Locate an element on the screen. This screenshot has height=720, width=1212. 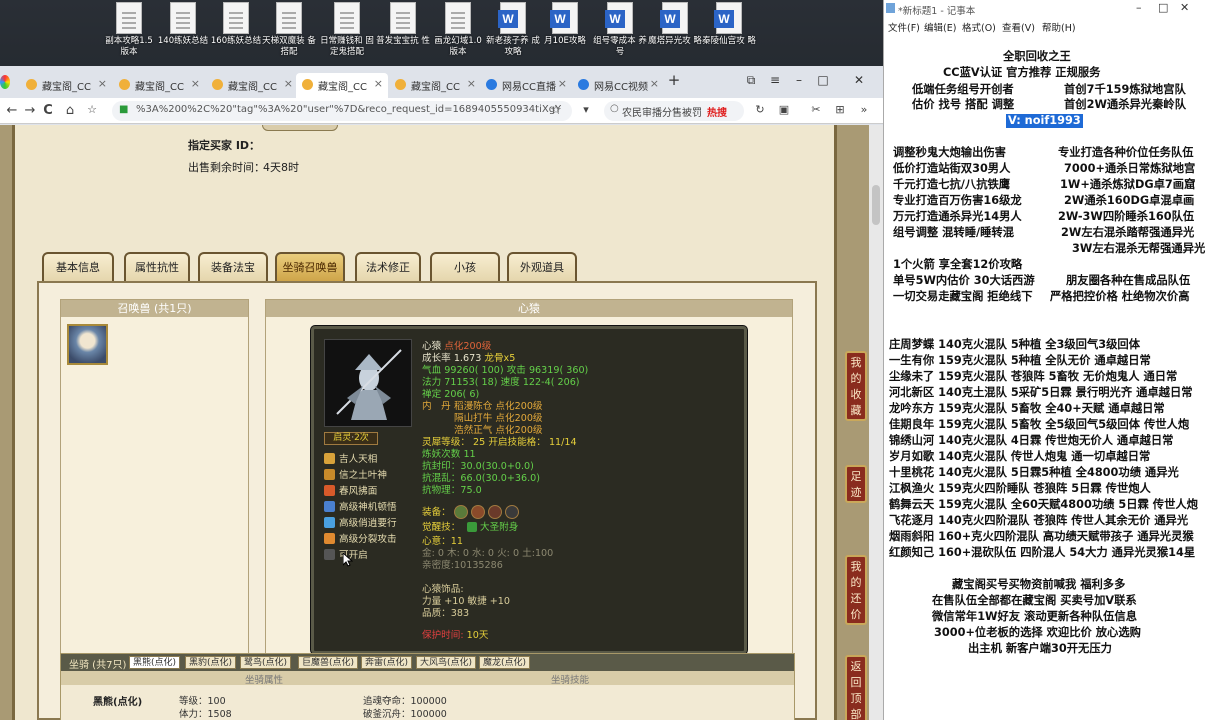
kwuli-label: 抗物理： is located at coordinates (441, 490).